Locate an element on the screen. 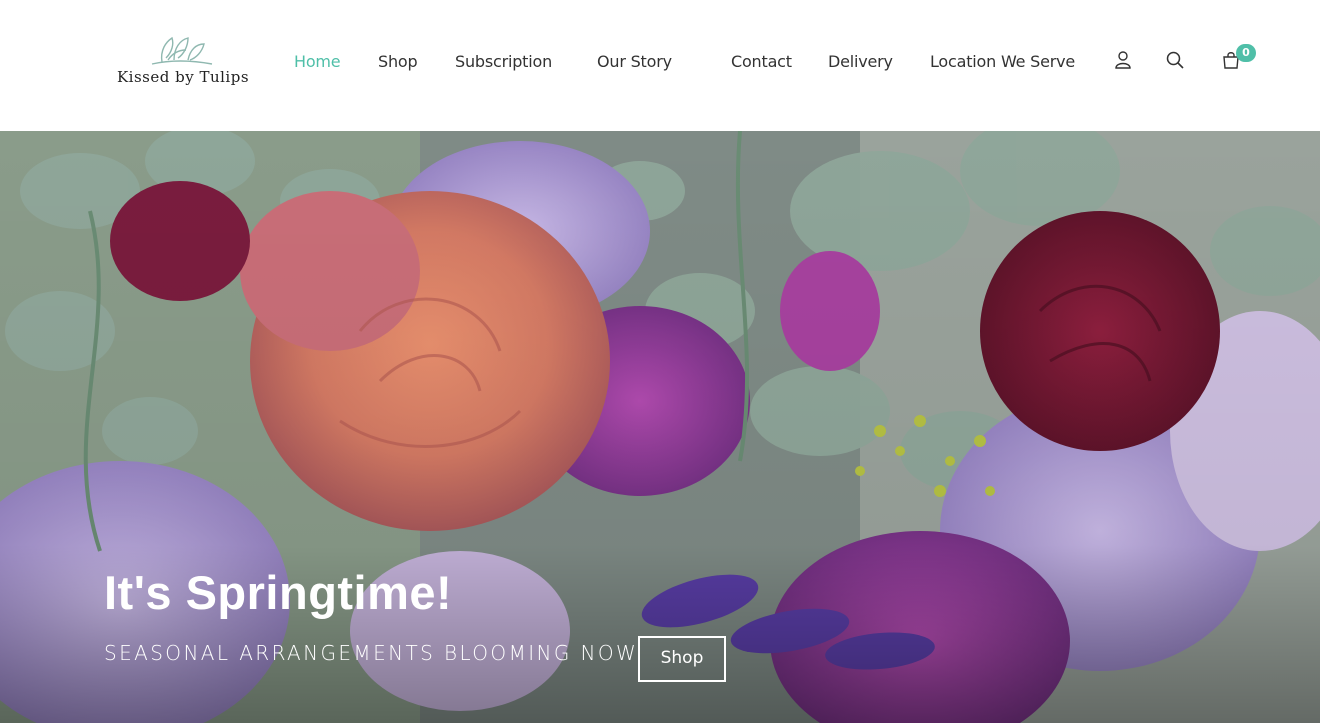 The width and height of the screenshot is (1320, 723). site-logo: Kissed by Tulips is located at coordinates (180, 63).